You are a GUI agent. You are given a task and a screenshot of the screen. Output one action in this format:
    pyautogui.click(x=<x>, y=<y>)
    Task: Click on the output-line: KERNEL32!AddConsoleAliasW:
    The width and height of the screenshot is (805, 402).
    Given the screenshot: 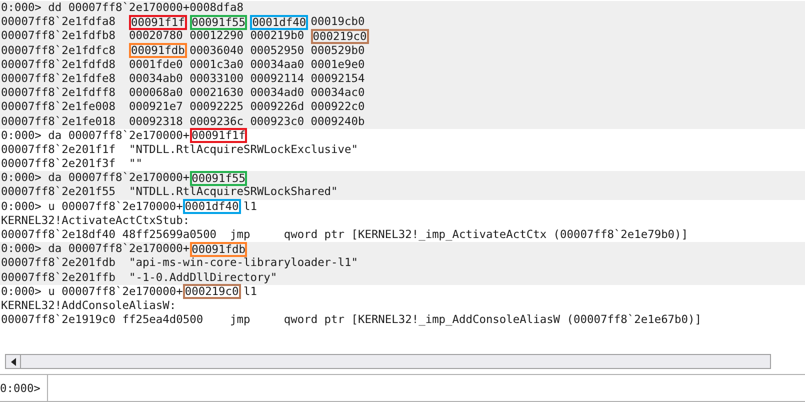 What is the action you would take?
    pyautogui.click(x=88, y=306)
    